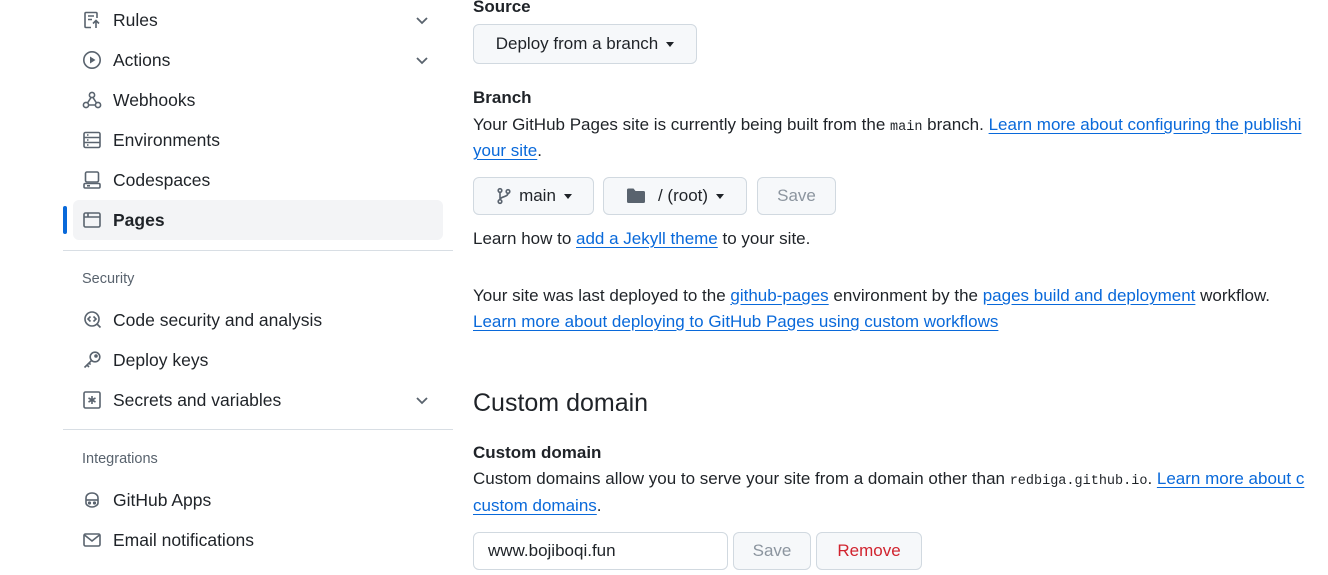  Describe the element at coordinates (869, 551) in the screenshot. I see `custom-domain-remove-button: Remove` at that location.